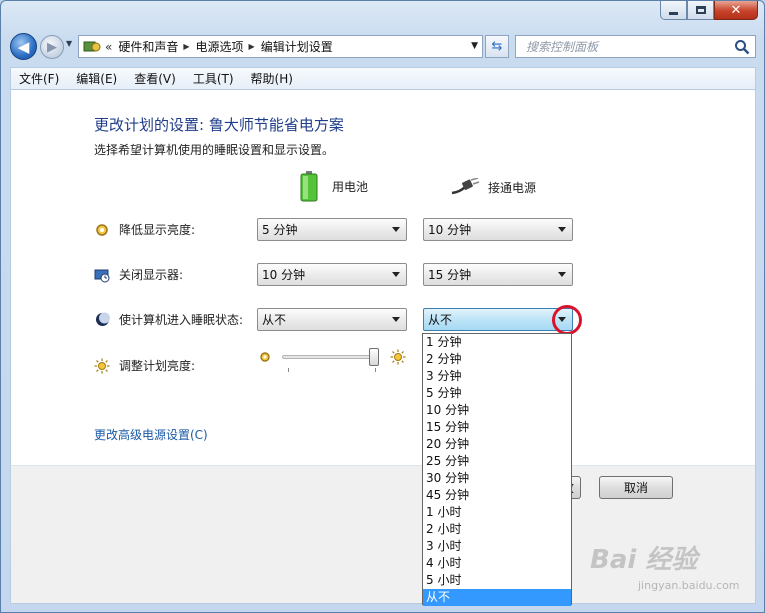 The height and width of the screenshot is (613, 765). What do you see at coordinates (497, 376) in the screenshot?
I see `dropdown-option: 3 分钟` at bounding box center [497, 376].